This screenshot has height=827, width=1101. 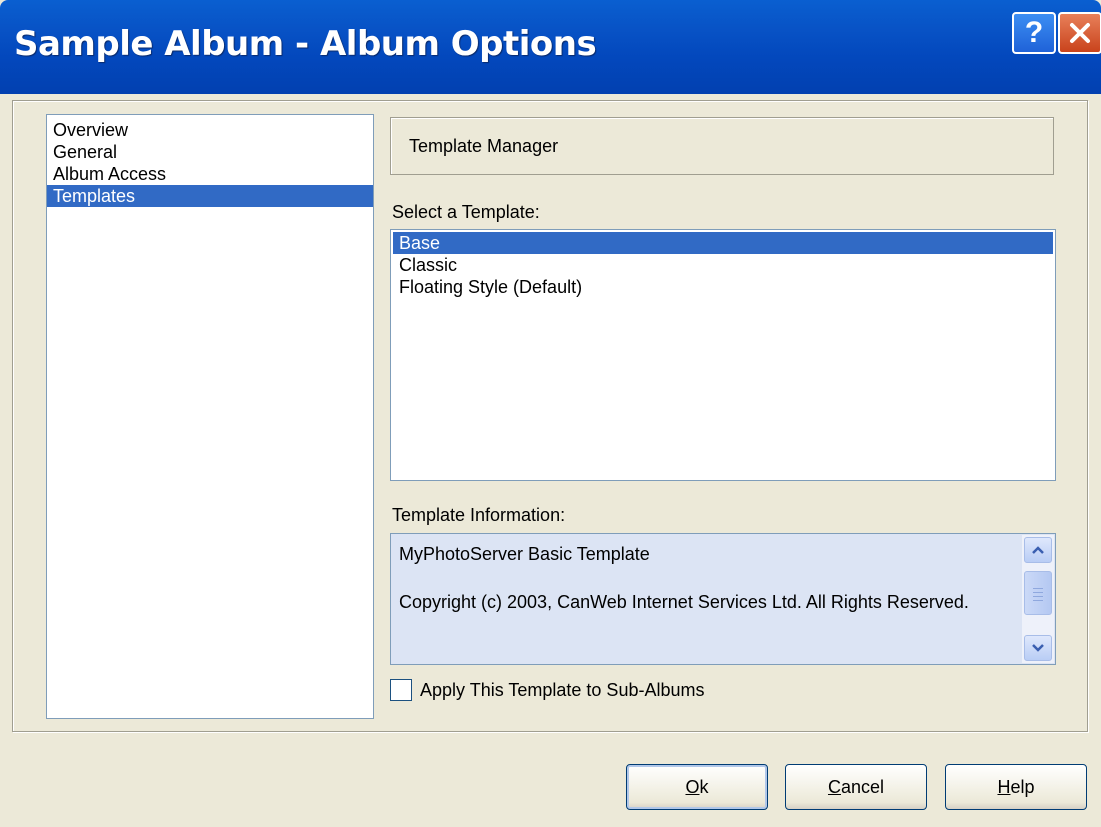 What do you see at coordinates (210, 196) in the screenshot?
I see `category-item-templates: Templates` at bounding box center [210, 196].